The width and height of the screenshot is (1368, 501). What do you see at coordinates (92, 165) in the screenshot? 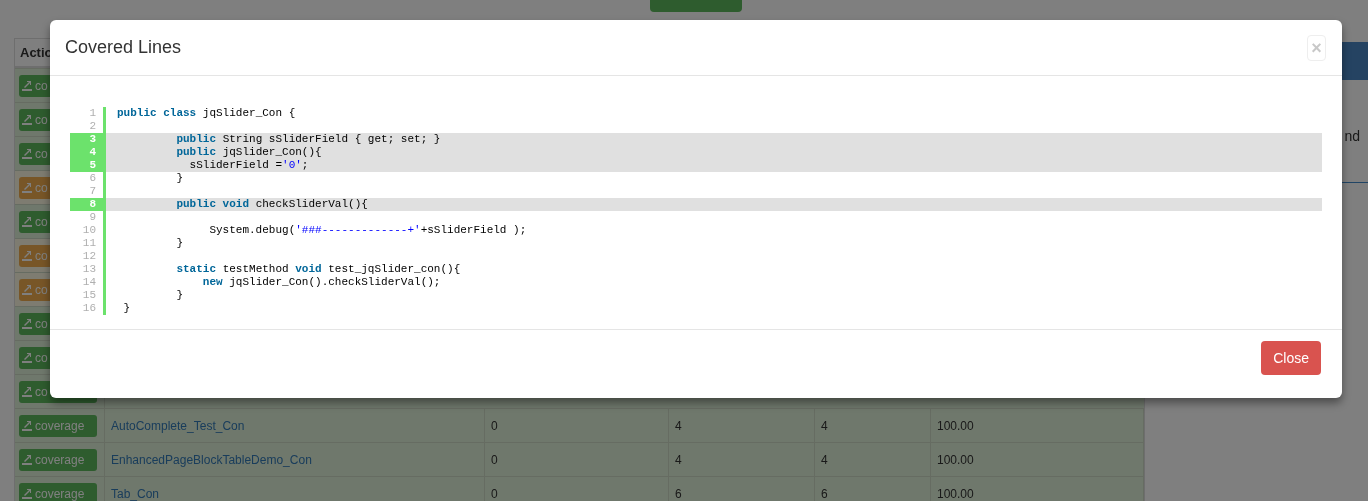
I see `line-number: 5` at bounding box center [92, 165].